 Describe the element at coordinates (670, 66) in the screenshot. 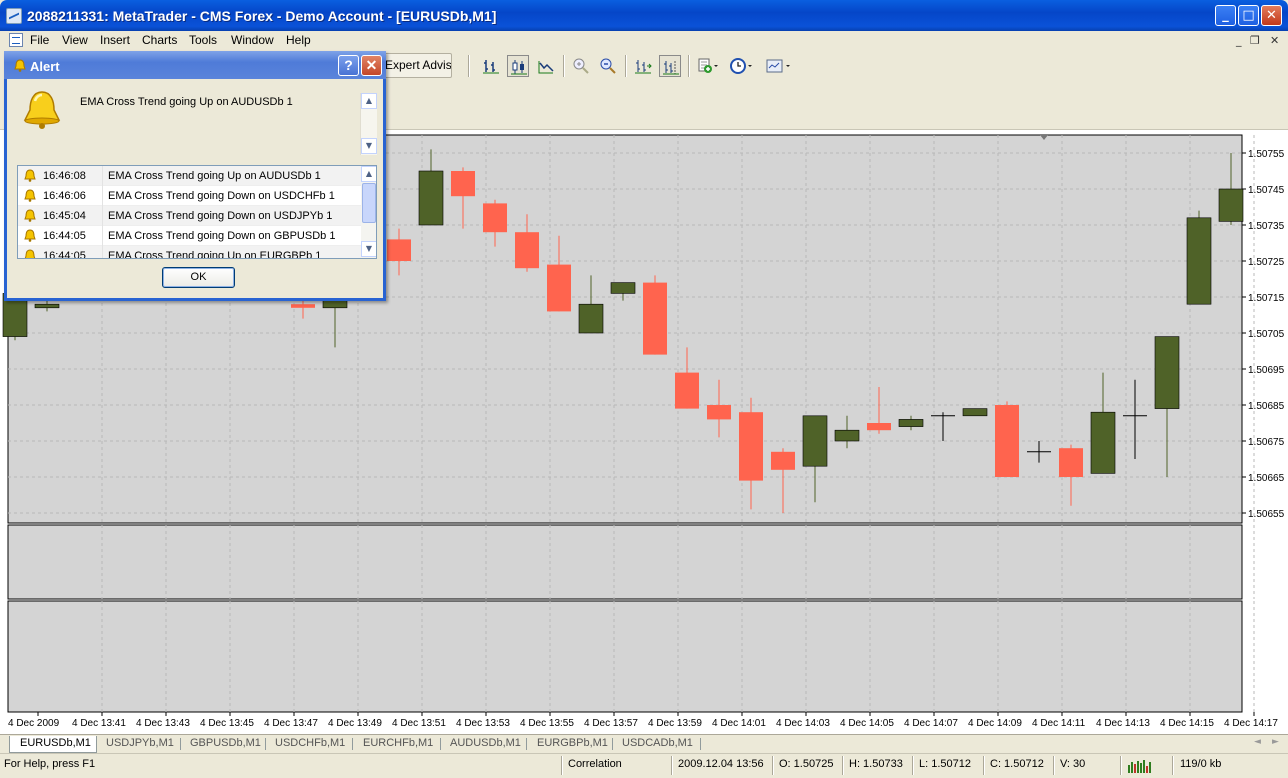

I see `chart-shift-icon` at that location.